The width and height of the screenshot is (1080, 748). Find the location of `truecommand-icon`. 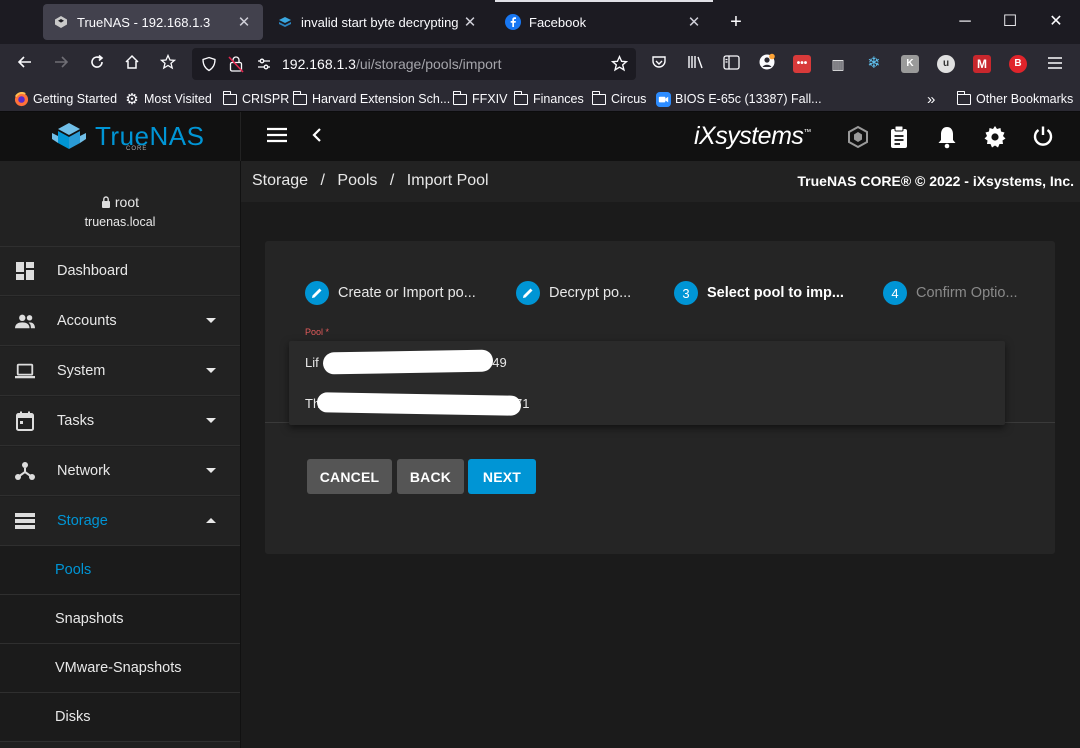

truecommand-icon is located at coordinates (858, 137).